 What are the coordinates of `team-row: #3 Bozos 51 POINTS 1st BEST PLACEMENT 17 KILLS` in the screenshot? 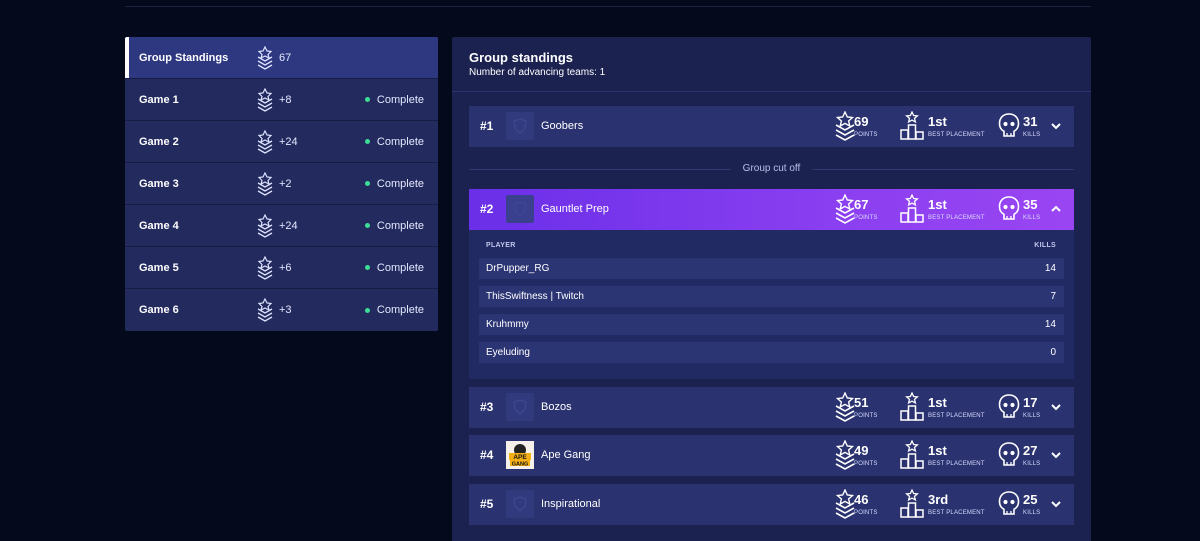 It's located at (771, 407).